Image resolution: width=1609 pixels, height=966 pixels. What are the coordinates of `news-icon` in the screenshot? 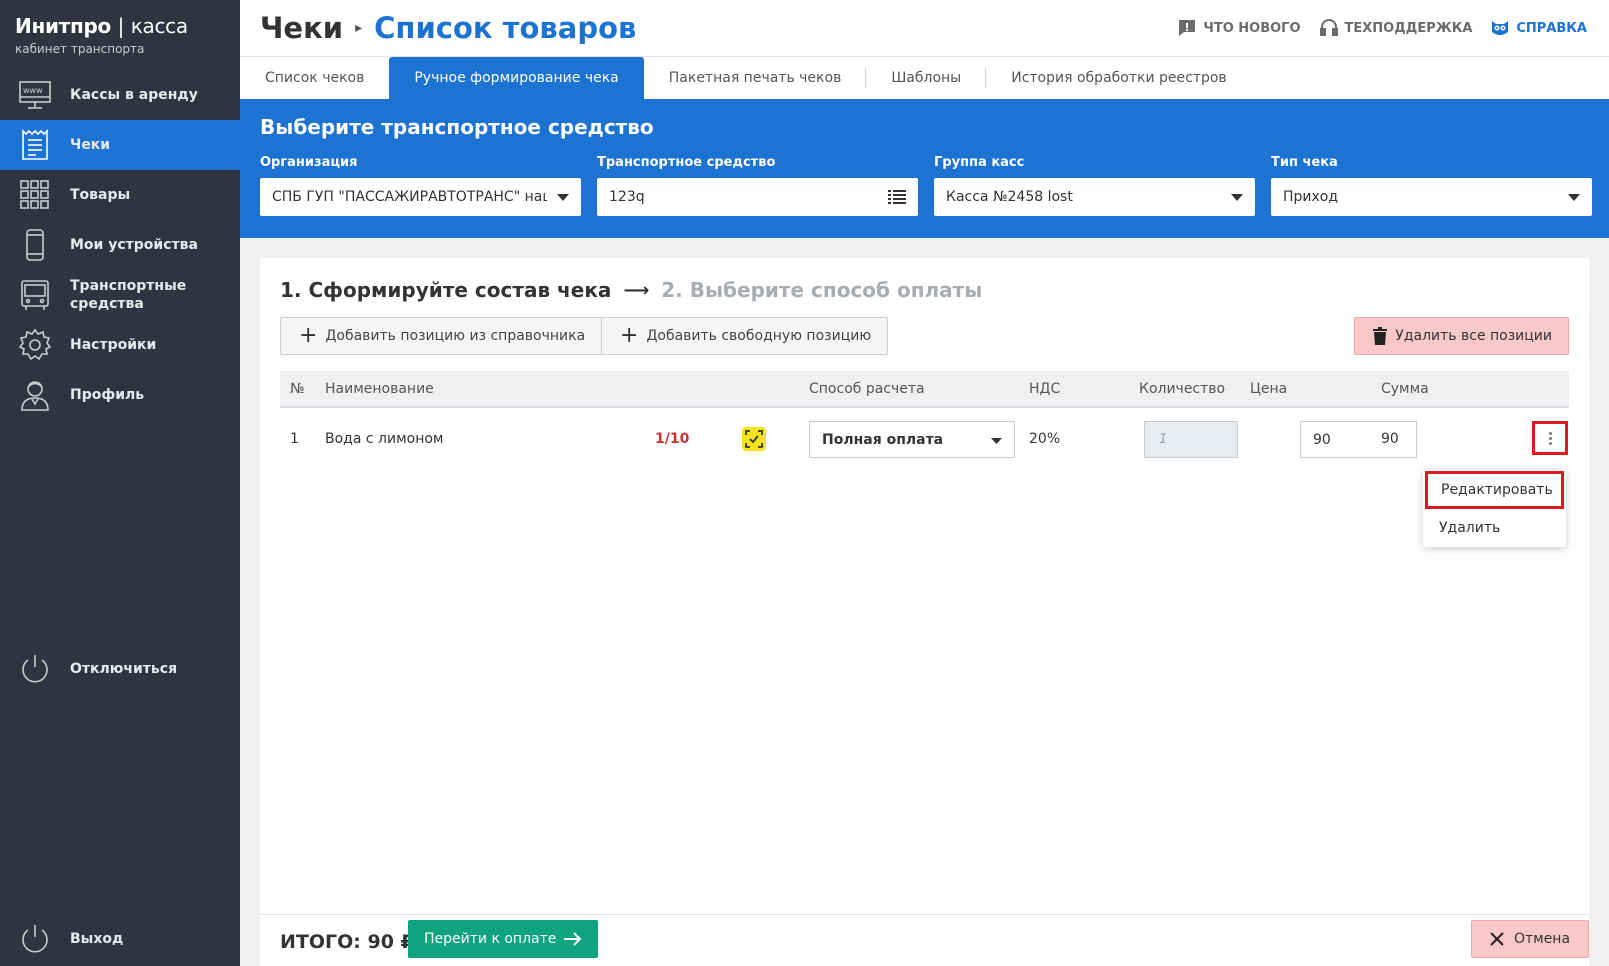 It's located at (1187, 28).